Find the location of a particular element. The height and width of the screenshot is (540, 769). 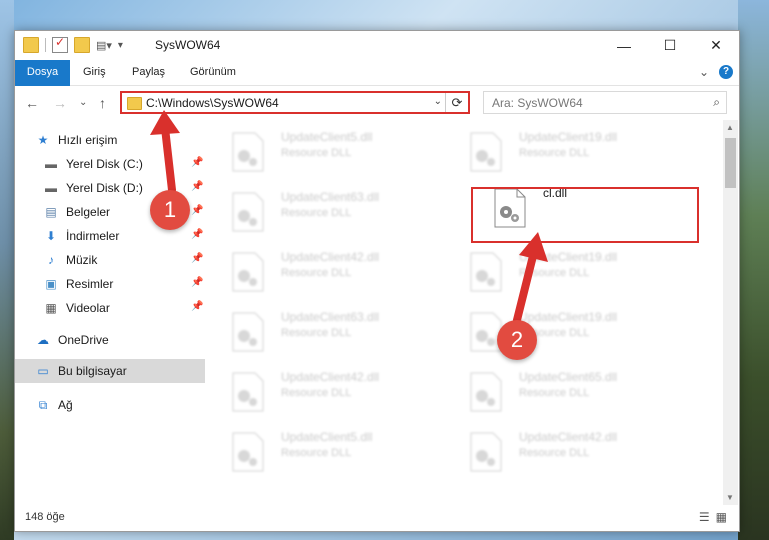

help-icon: ? is located at coordinates (726, 72).